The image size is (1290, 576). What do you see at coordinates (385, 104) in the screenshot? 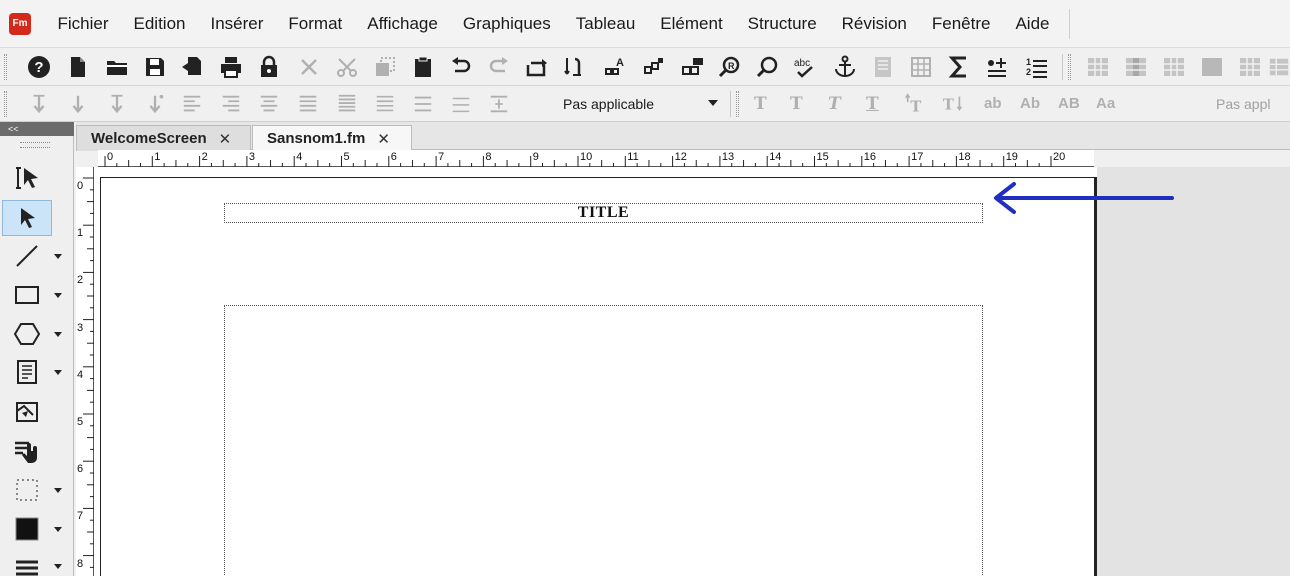
I see `line-spacing-onehalf-icon` at bounding box center [385, 104].